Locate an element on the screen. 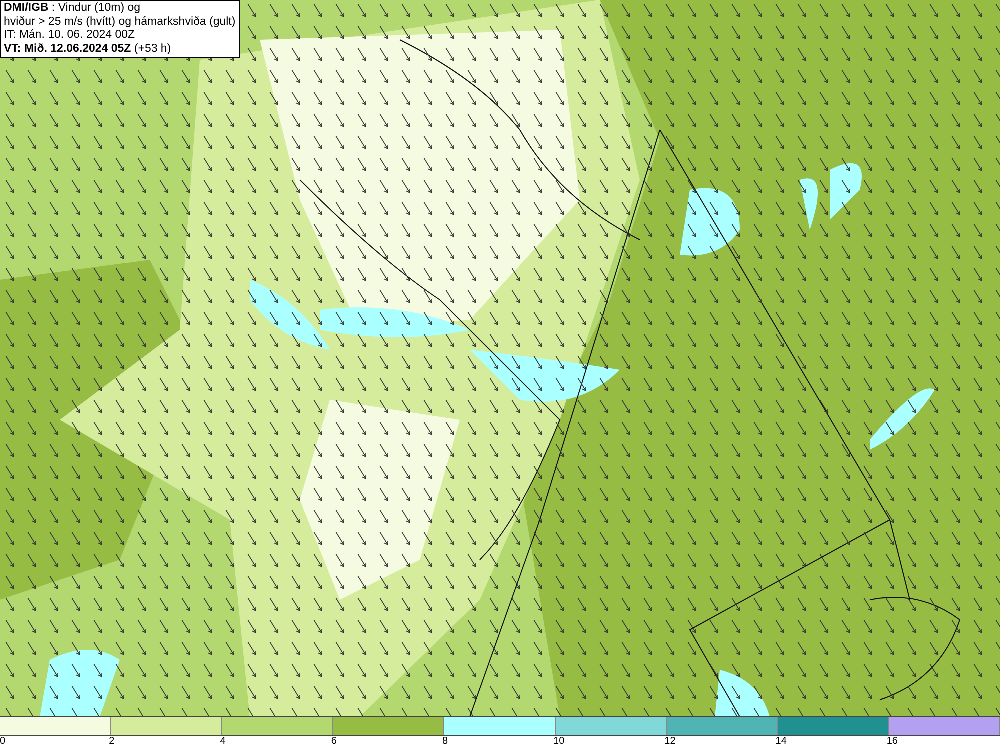  title-line: VT: Mið. 12.06.2024 05Z (+53 h) is located at coordinates (88, 49).